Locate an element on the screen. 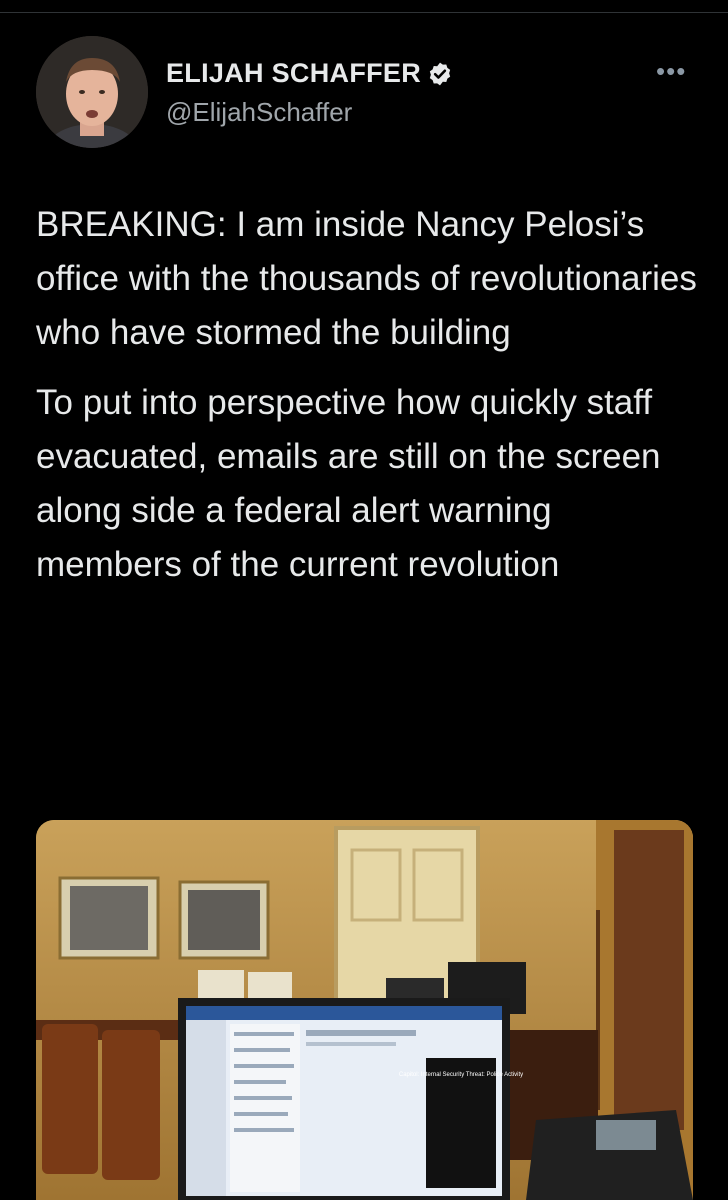 This screenshot has width=728, height=1200. verified-badge-icon is located at coordinates (440, 74).